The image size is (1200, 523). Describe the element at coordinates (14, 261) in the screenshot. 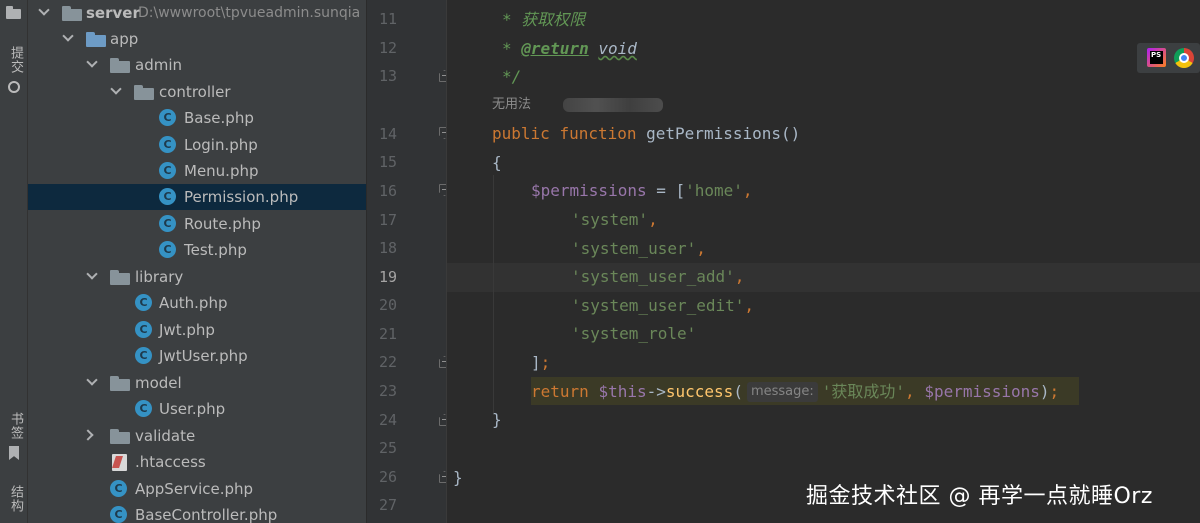

I see `tool-window-strip: 提交 书签 结构` at that location.